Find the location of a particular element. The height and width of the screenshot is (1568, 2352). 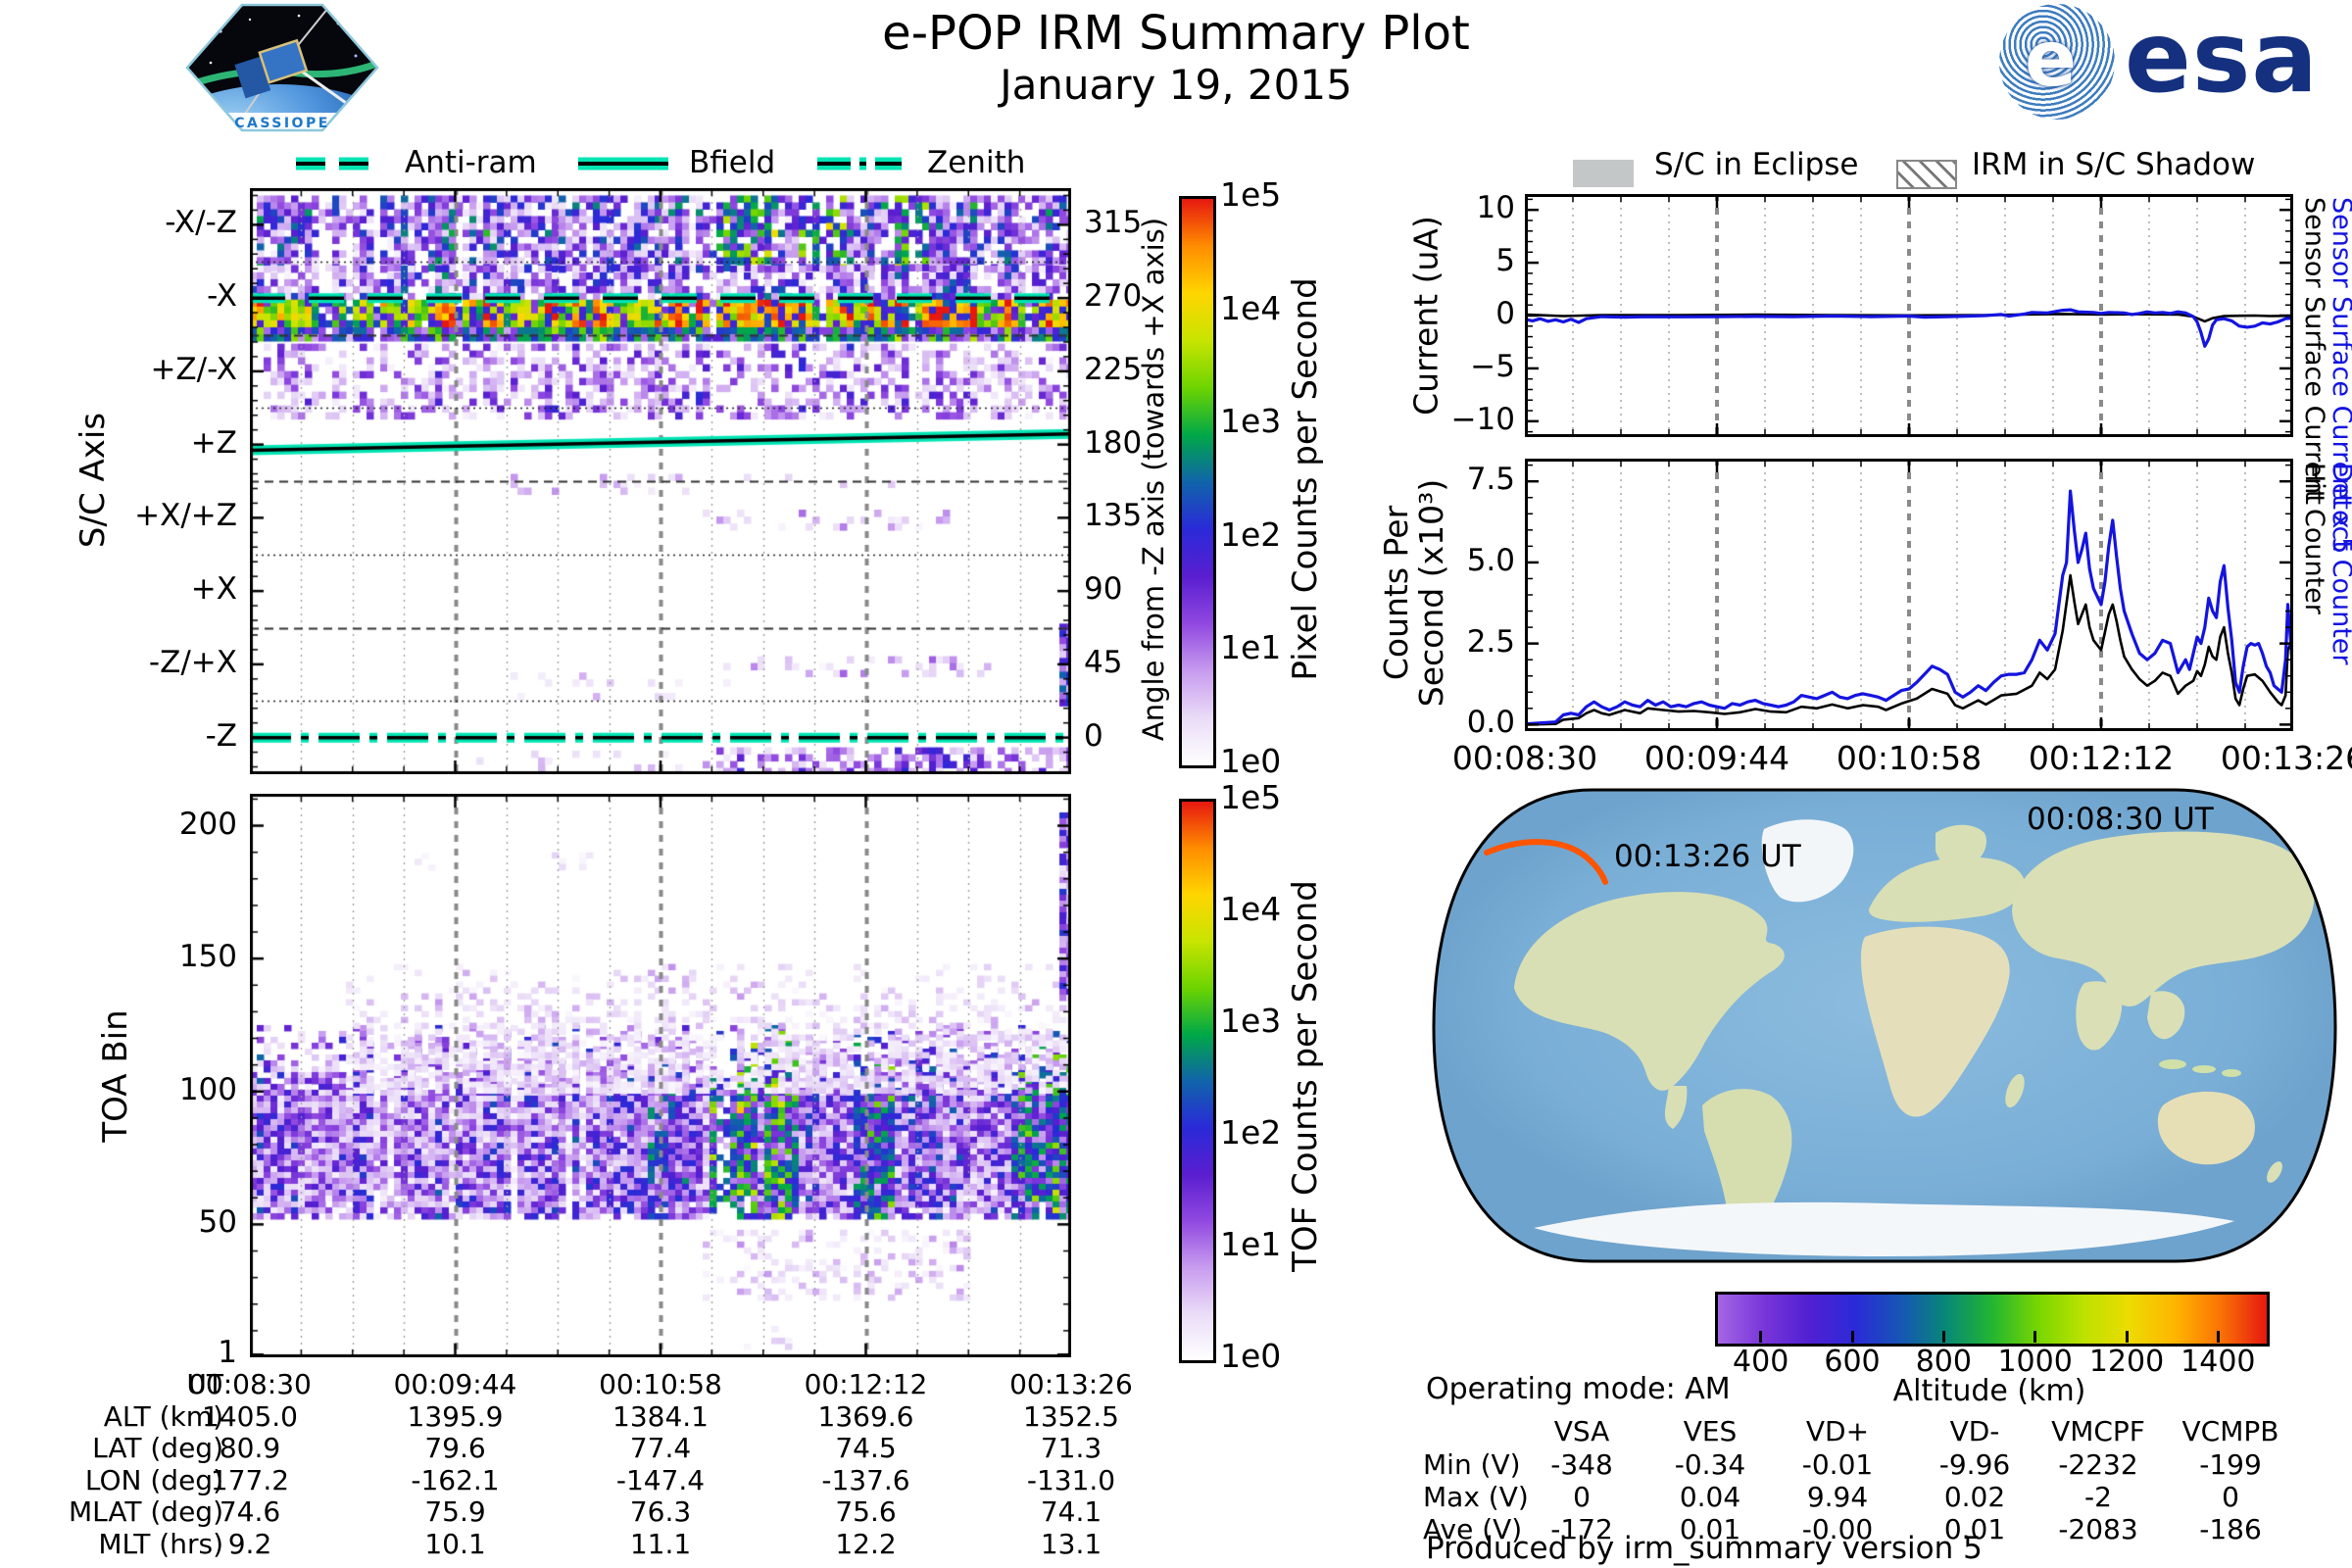

ephem-cell-r1c1: 1395.9 is located at coordinates (455, 1416).